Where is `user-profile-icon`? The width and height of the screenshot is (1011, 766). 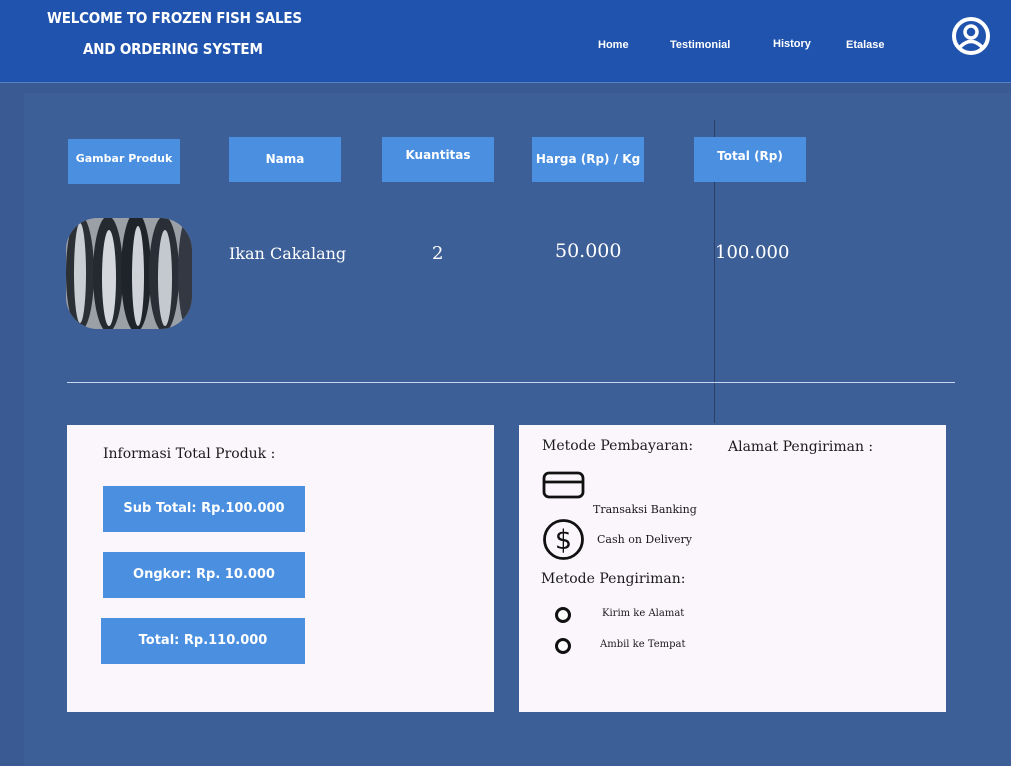 user-profile-icon is located at coordinates (971, 36).